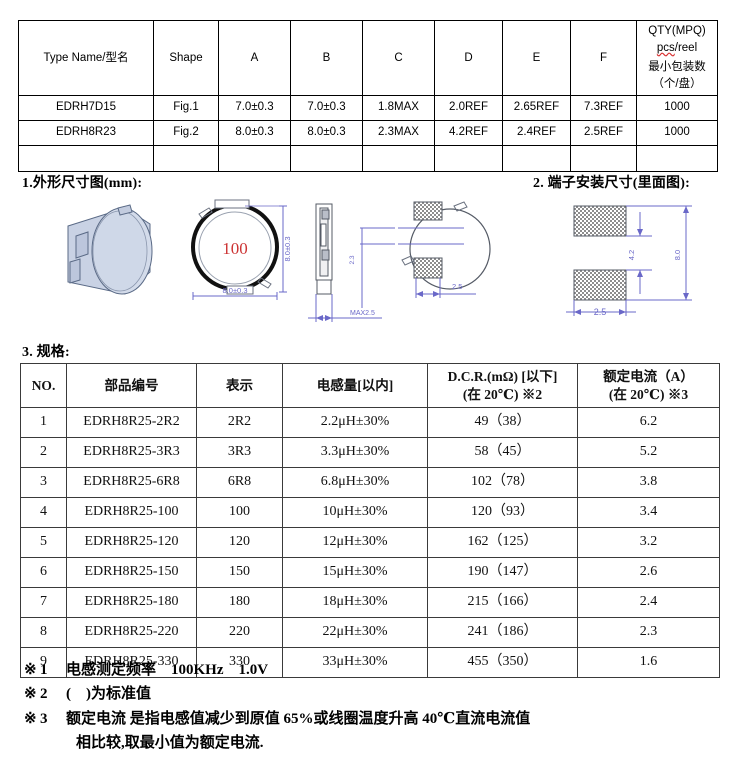  Describe the element at coordinates (167, 670) in the screenshot. I see `footnote-1-text: 电感测定频率 100KHz 1.0V` at that location.